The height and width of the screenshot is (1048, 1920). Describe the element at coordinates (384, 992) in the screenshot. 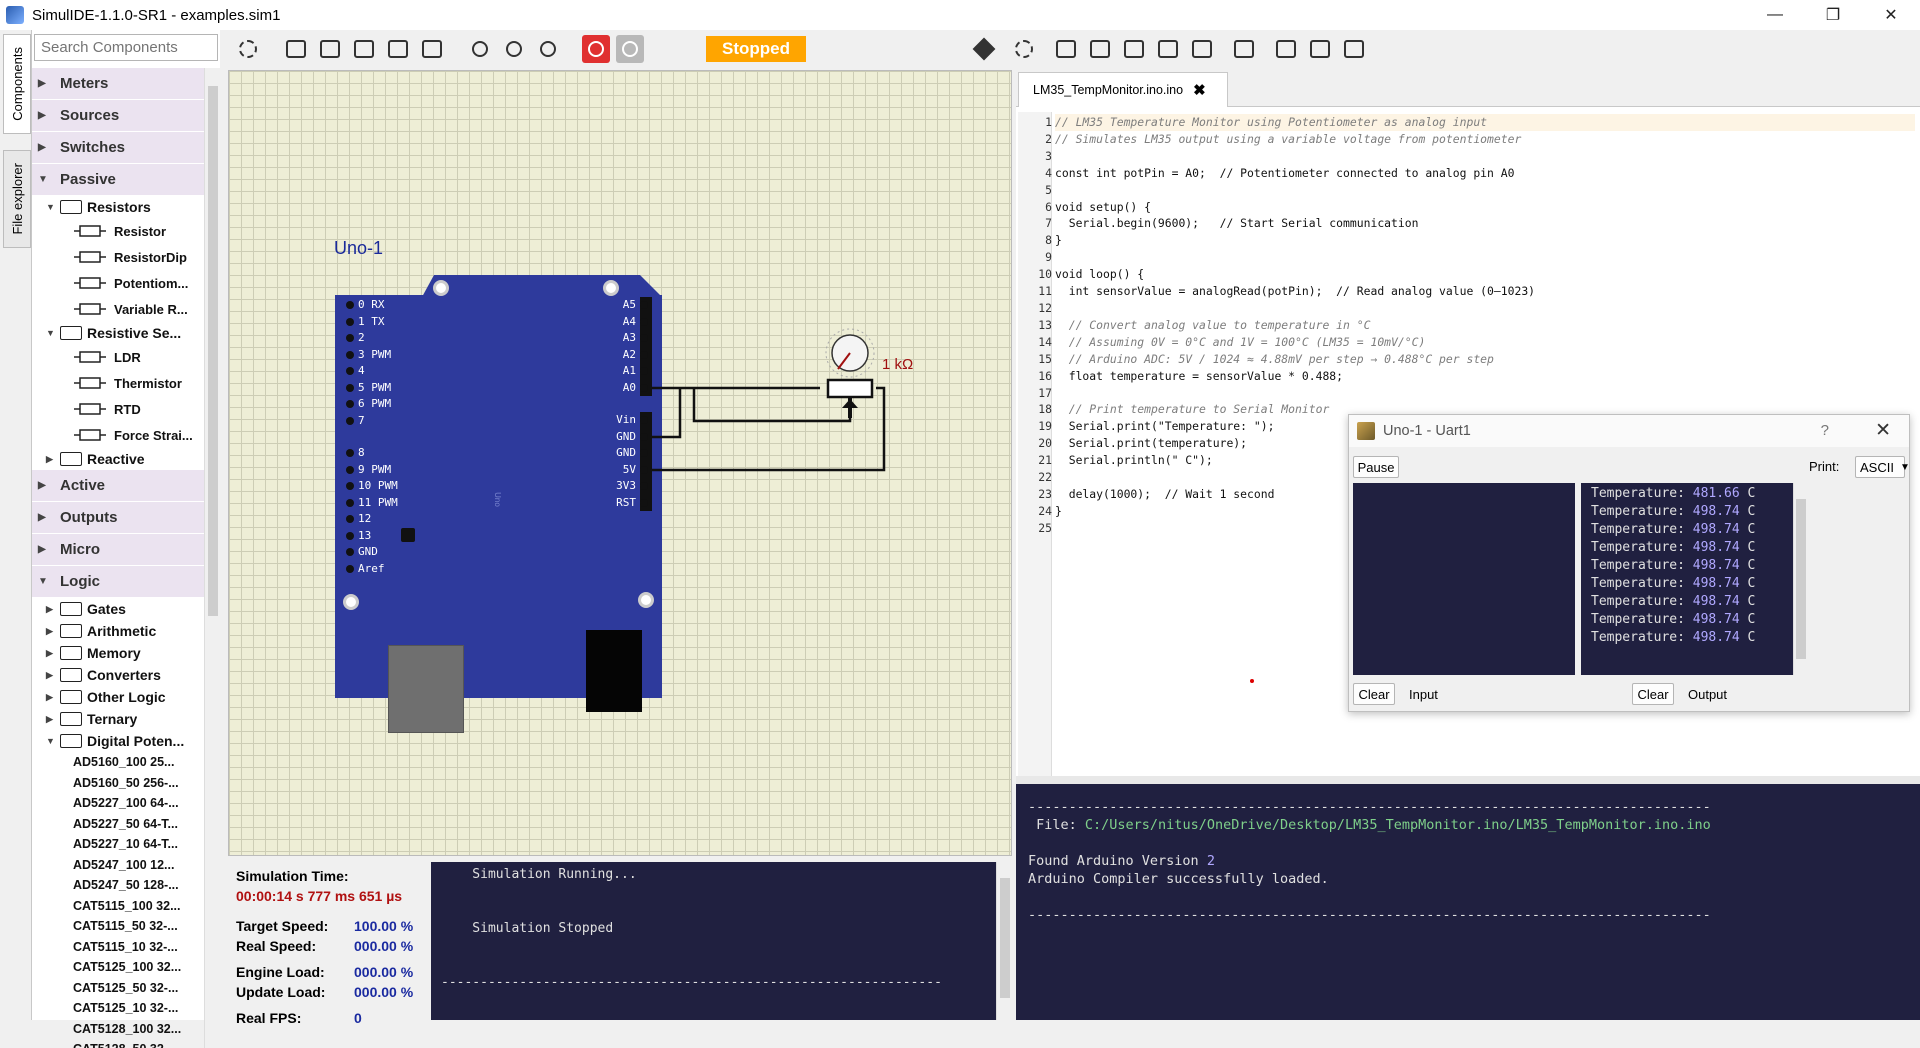

I see `update-load-value: 000.00 %` at that location.